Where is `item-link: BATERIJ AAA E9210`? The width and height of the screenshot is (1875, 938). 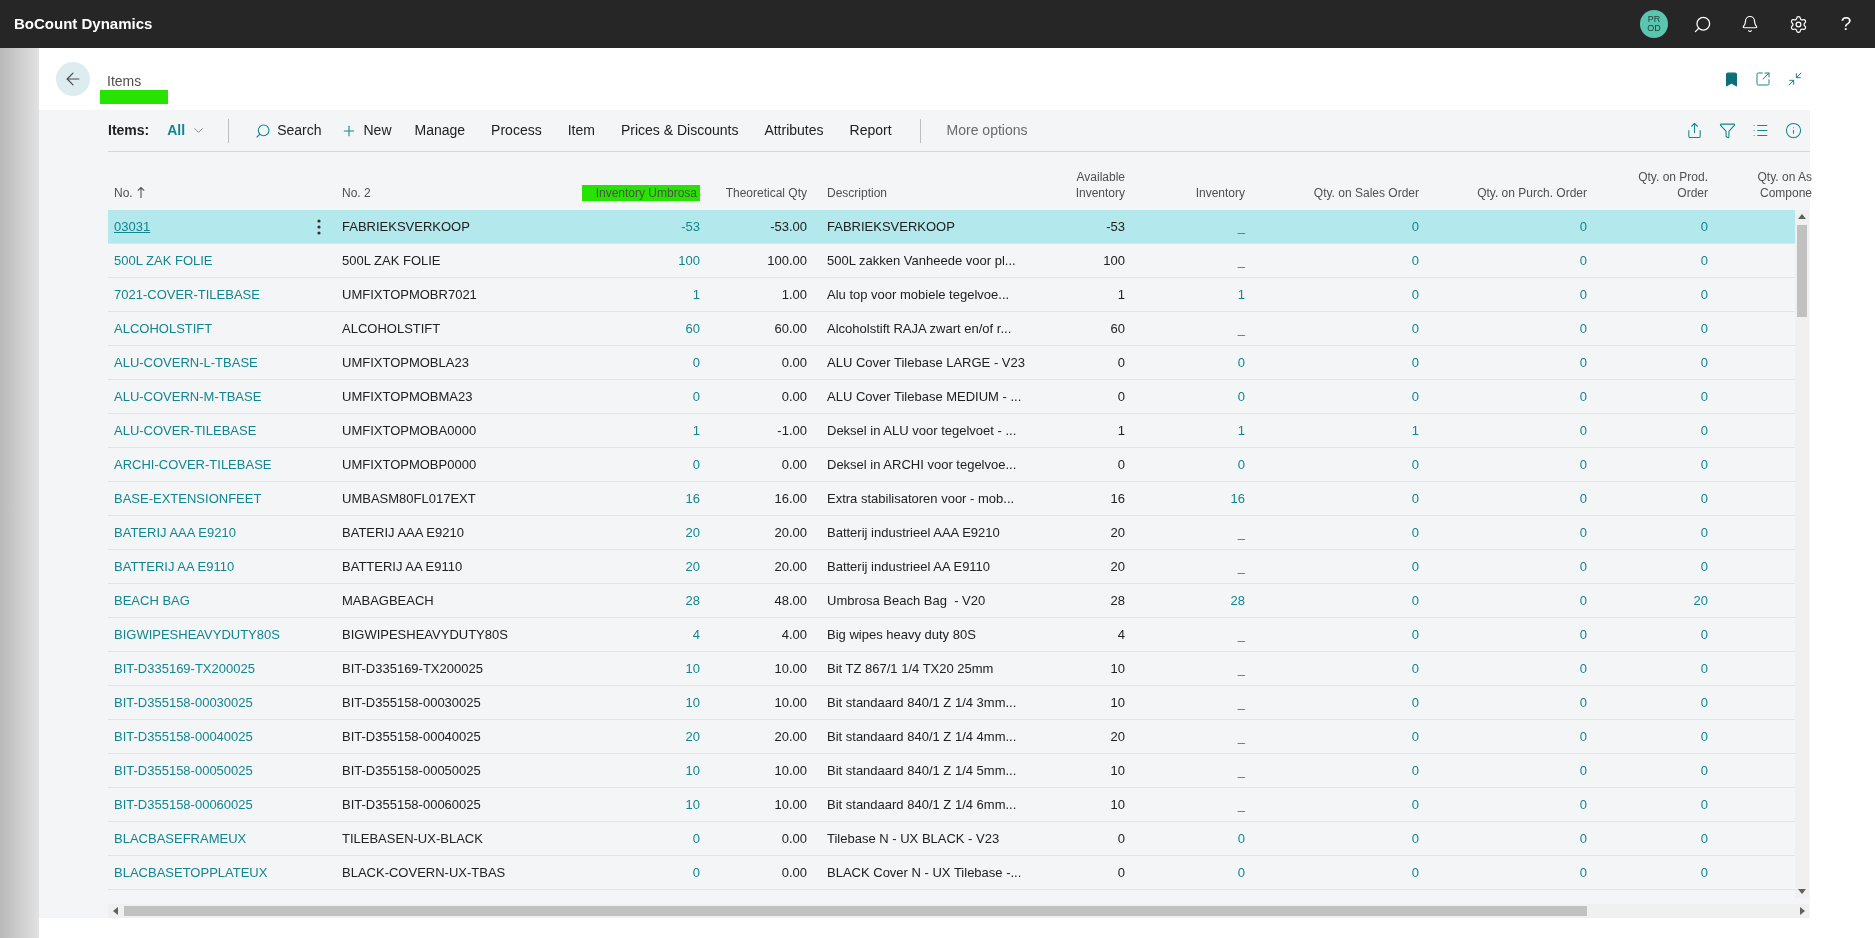 item-link: BATERIJ AAA E9210 is located at coordinates (175, 532).